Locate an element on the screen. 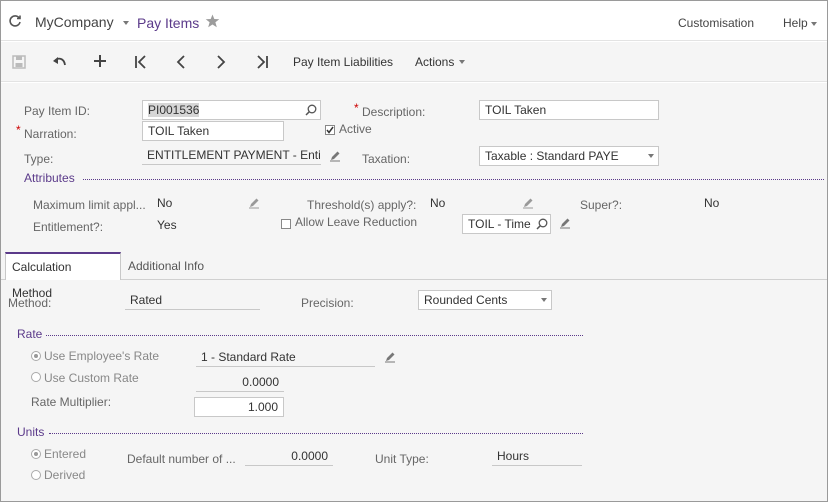  entitlement-label: Entitlement?: is located at coordinates (68, 227).